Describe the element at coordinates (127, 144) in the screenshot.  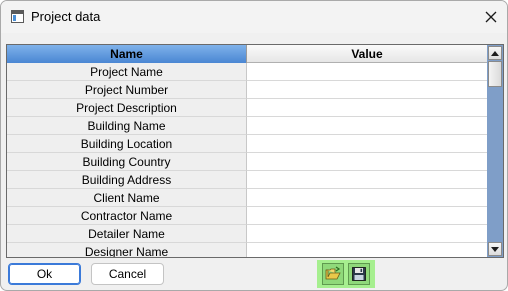
I see `property-name-cell: Building Location` at that location.